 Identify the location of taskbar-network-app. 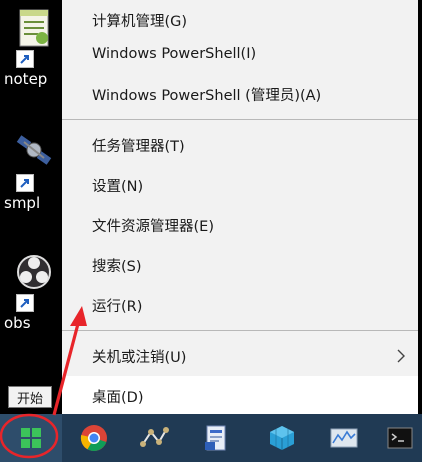
(154, 438).